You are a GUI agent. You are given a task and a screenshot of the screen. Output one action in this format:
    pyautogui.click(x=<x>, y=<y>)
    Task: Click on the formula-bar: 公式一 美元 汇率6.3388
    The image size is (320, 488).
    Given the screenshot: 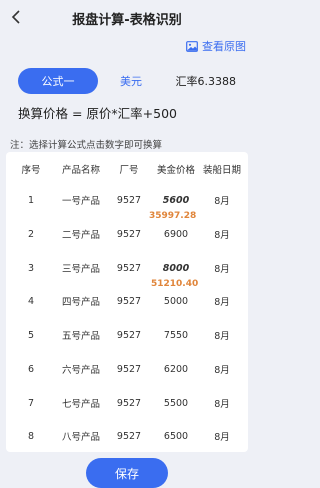 What is the action you would take?
    pyautogui.click(x=130, y=81)
    